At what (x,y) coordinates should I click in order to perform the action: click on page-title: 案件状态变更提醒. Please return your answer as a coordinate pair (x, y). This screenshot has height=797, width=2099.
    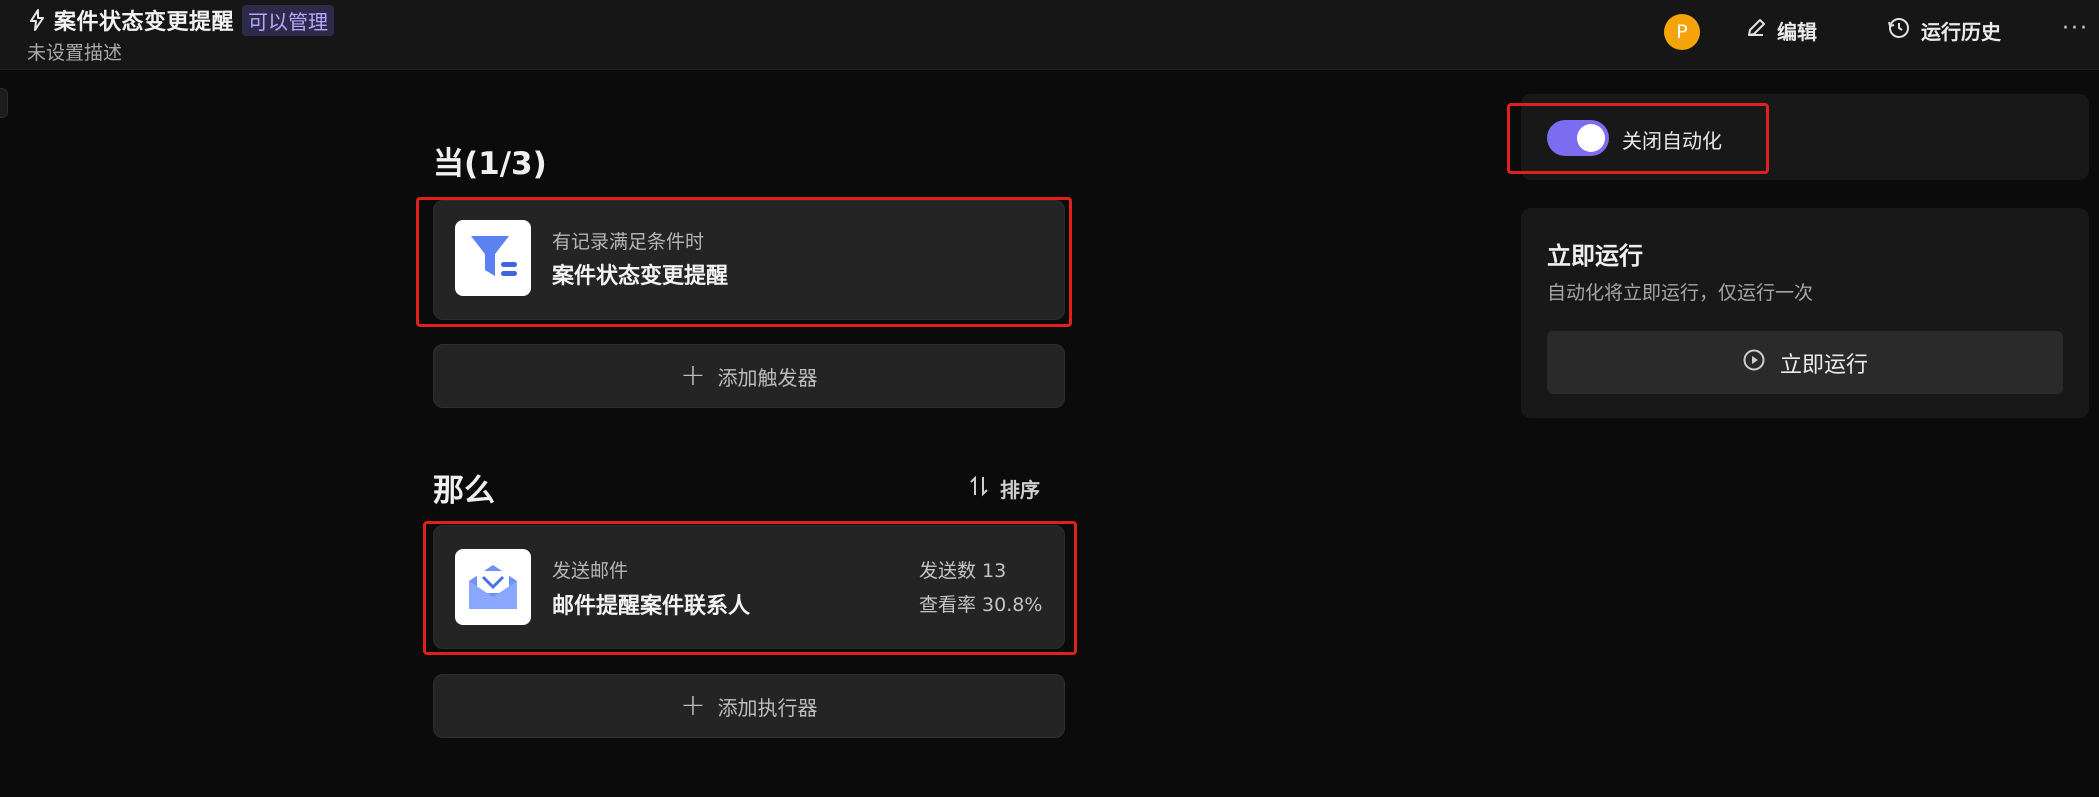
    Looking at the image, I should click on (144, 22).